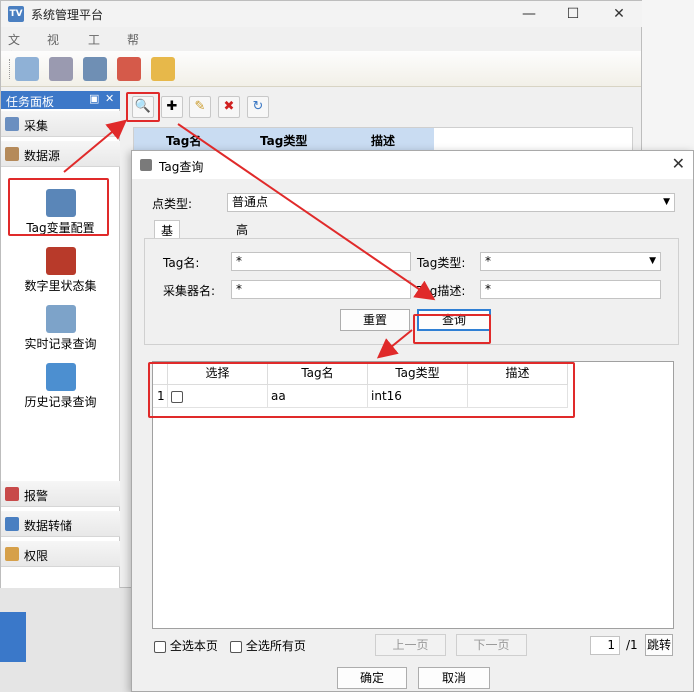  I want to click on query-button: 查询, so click(454, 320).